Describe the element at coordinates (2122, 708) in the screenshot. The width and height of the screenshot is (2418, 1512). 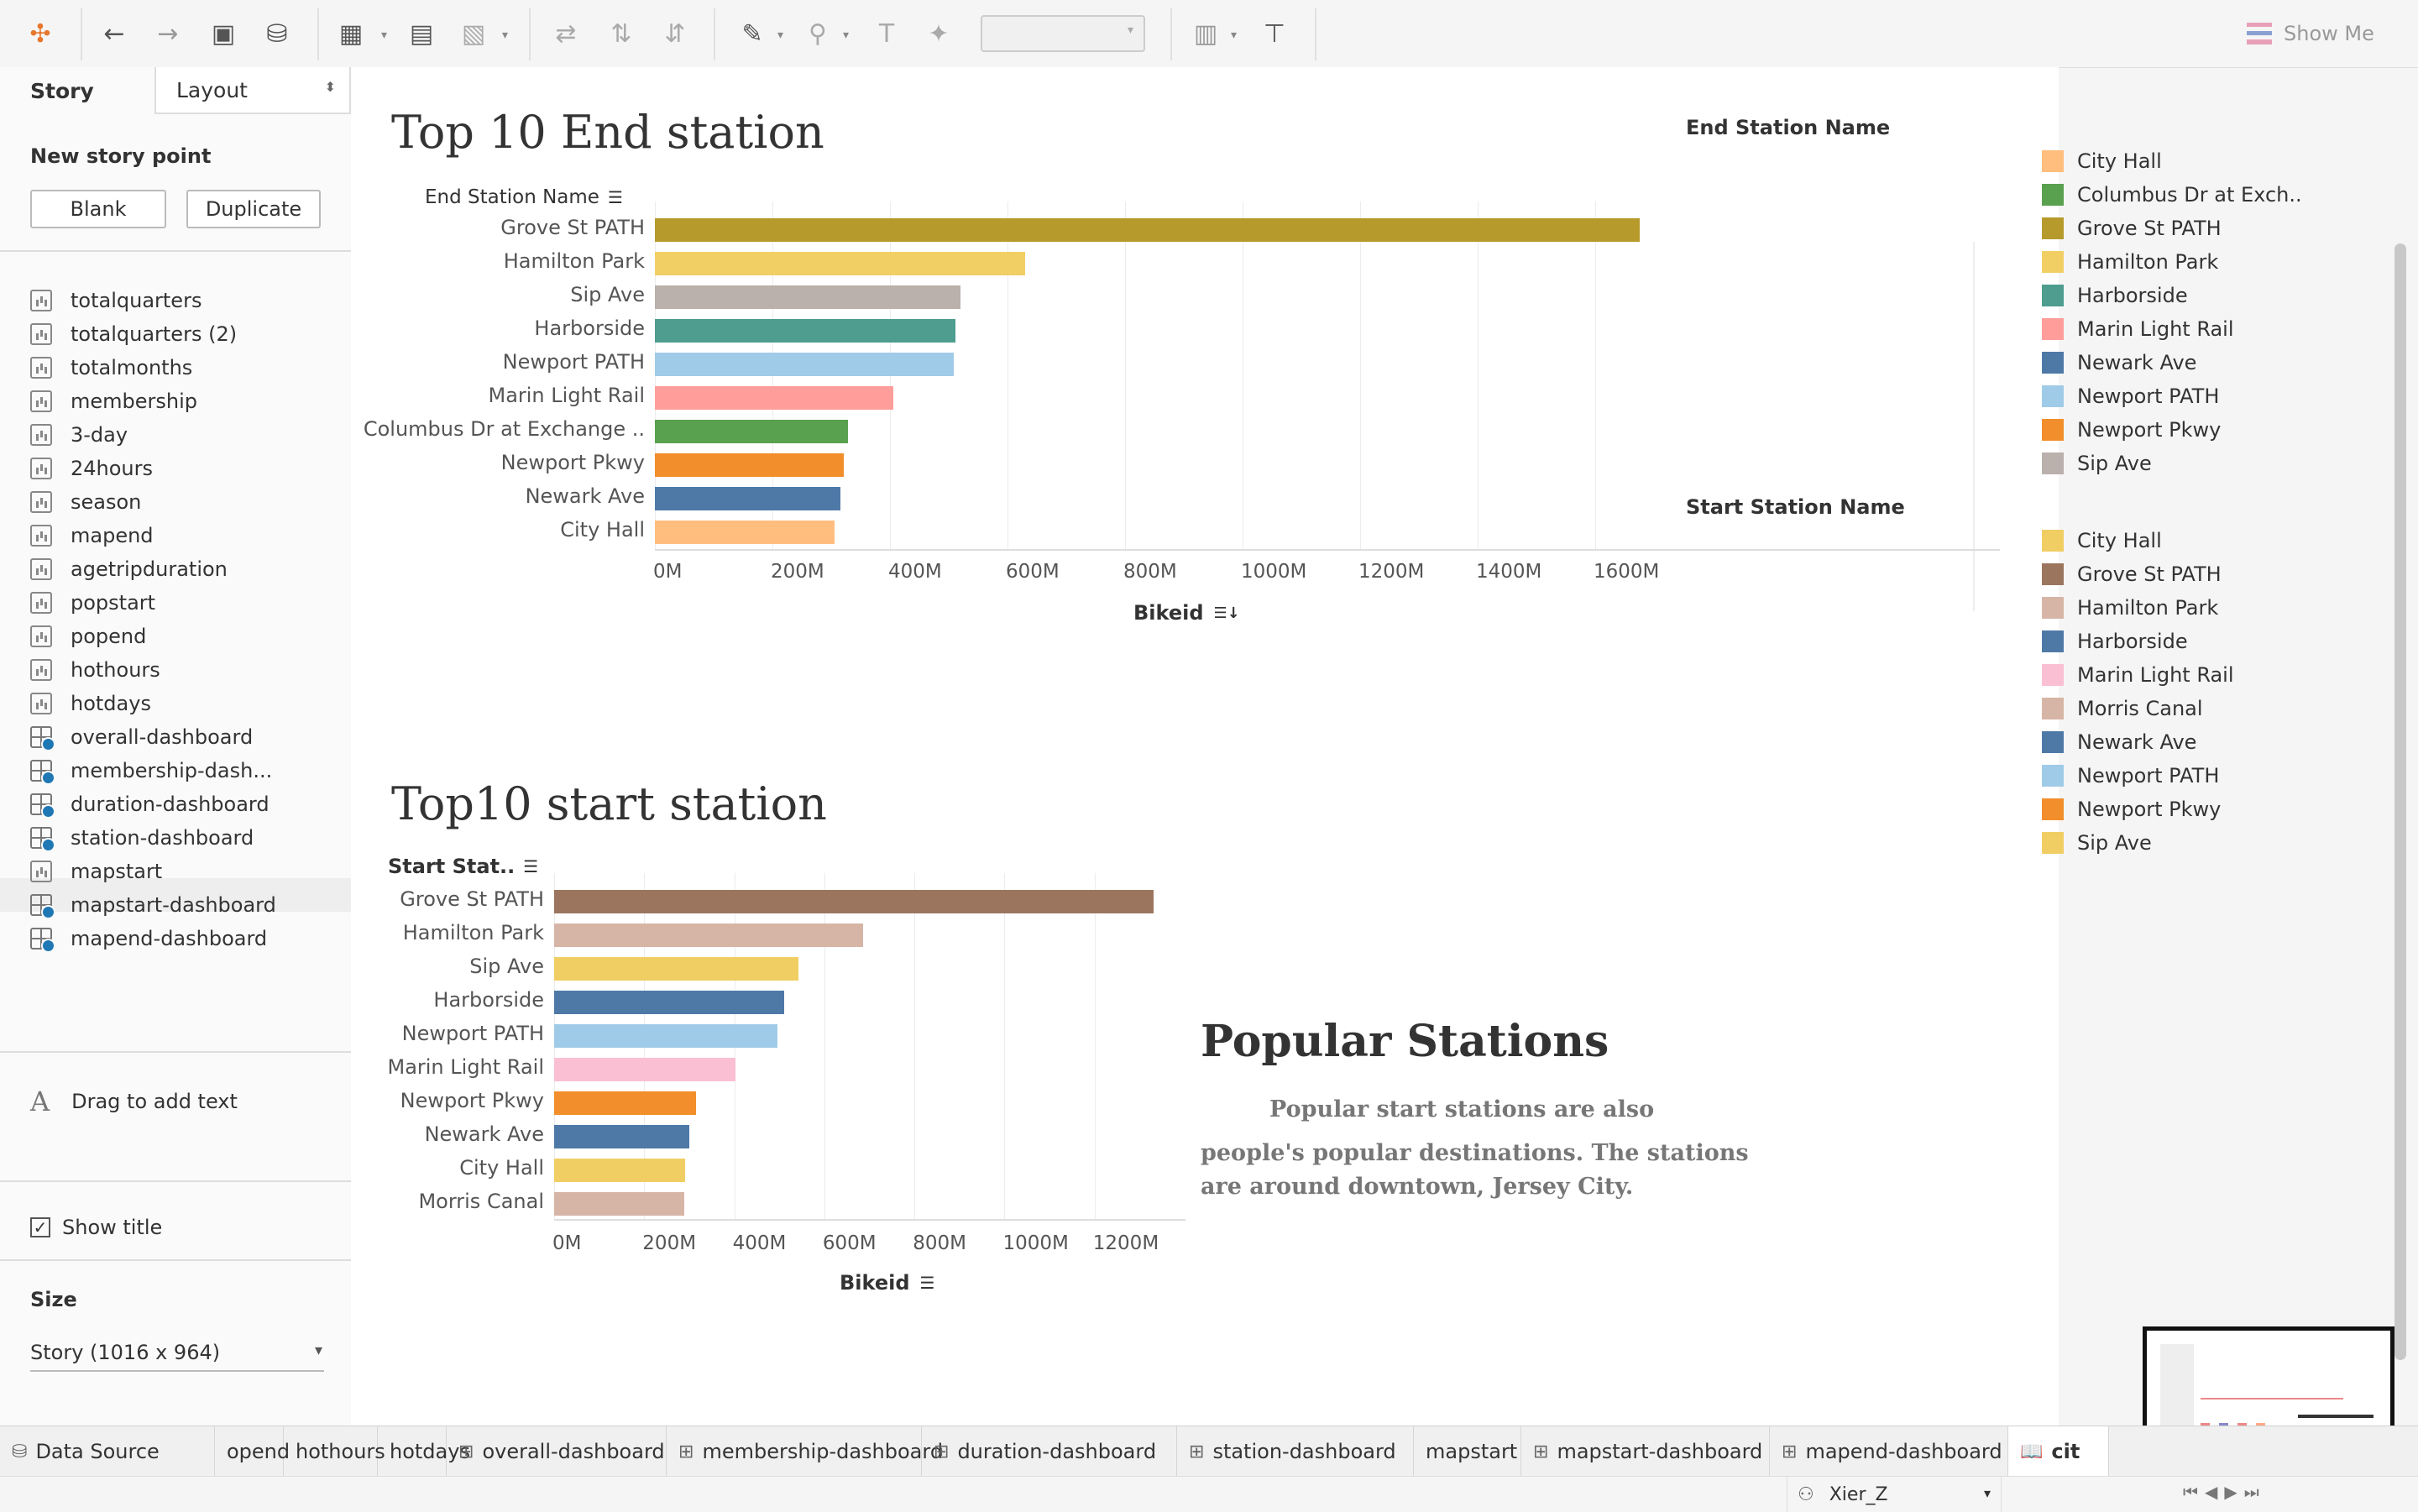
I see `legend-item: Morris Canal` at that location.